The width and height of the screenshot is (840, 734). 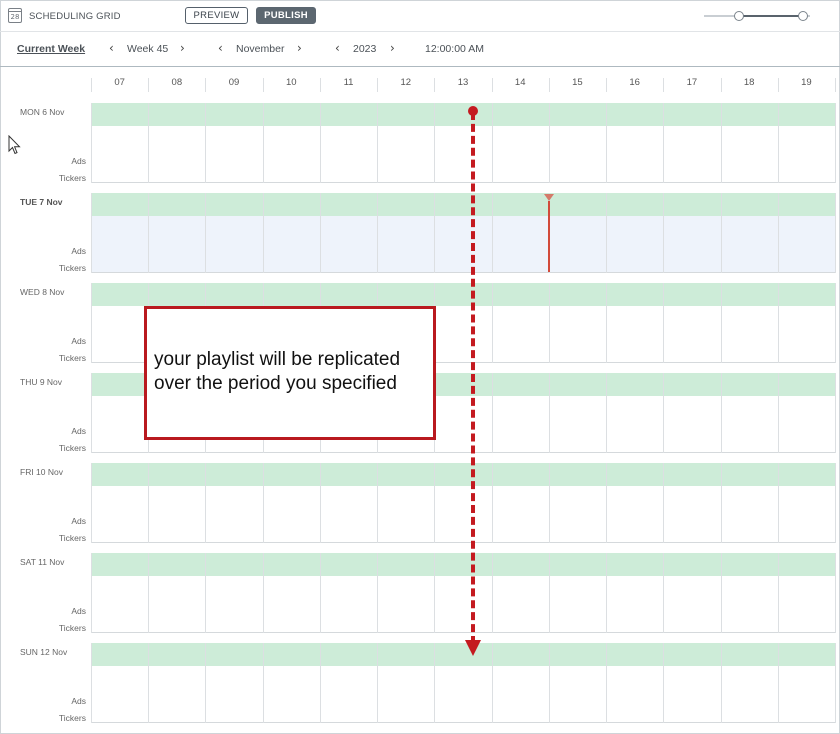 I want to click on hour-header: 17, so click(x=692, y=82).